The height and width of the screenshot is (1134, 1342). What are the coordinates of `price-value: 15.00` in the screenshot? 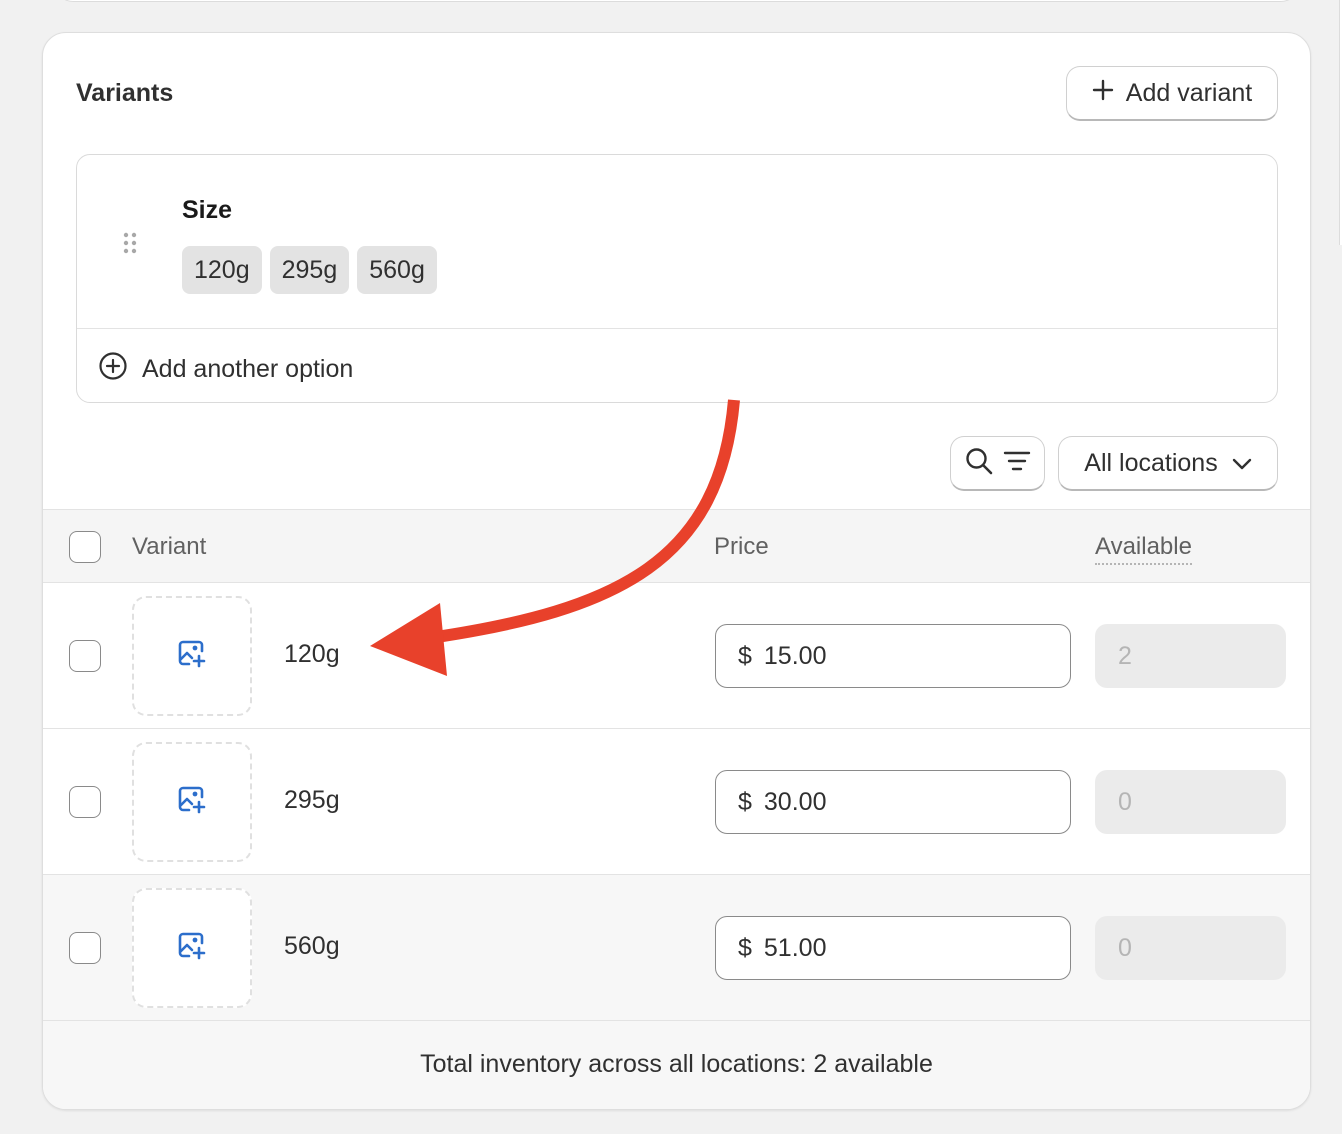 It's located at (795, 655).